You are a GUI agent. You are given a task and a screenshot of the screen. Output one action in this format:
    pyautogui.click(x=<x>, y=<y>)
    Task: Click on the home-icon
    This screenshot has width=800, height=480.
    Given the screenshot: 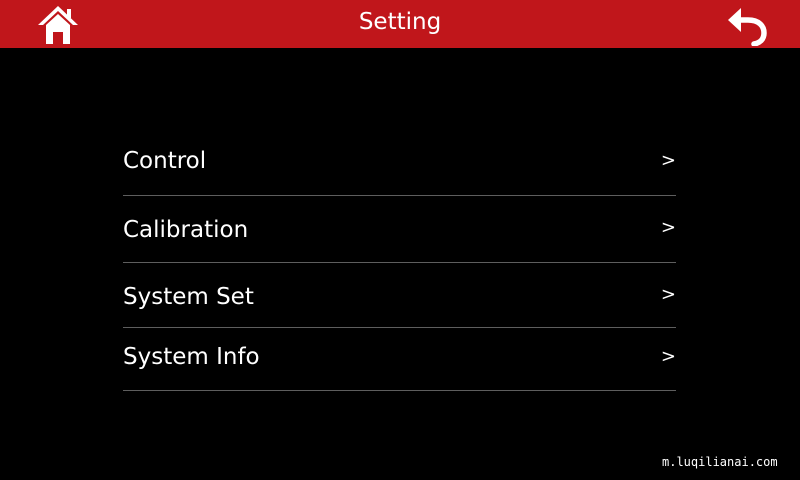 What is the action you would take?
    pyautogui.click(x=58, y=25)
    